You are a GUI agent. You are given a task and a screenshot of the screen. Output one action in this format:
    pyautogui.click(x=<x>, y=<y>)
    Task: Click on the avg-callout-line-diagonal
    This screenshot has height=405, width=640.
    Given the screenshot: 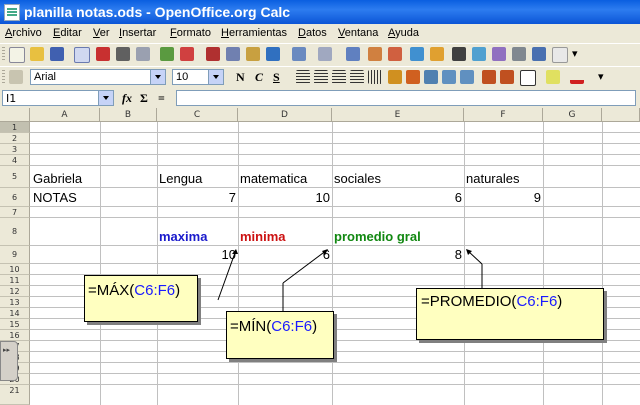 What is the action you would take?
    pyautogui.click(x=475, y=257)
    